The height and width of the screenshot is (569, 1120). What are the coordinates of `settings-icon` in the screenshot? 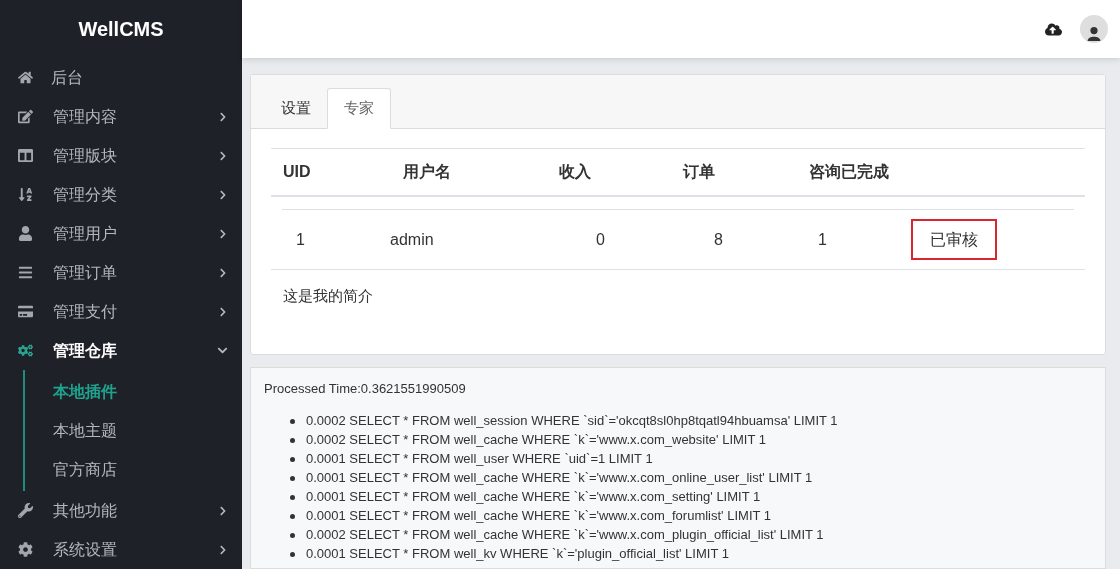 It's located at (25, 549).